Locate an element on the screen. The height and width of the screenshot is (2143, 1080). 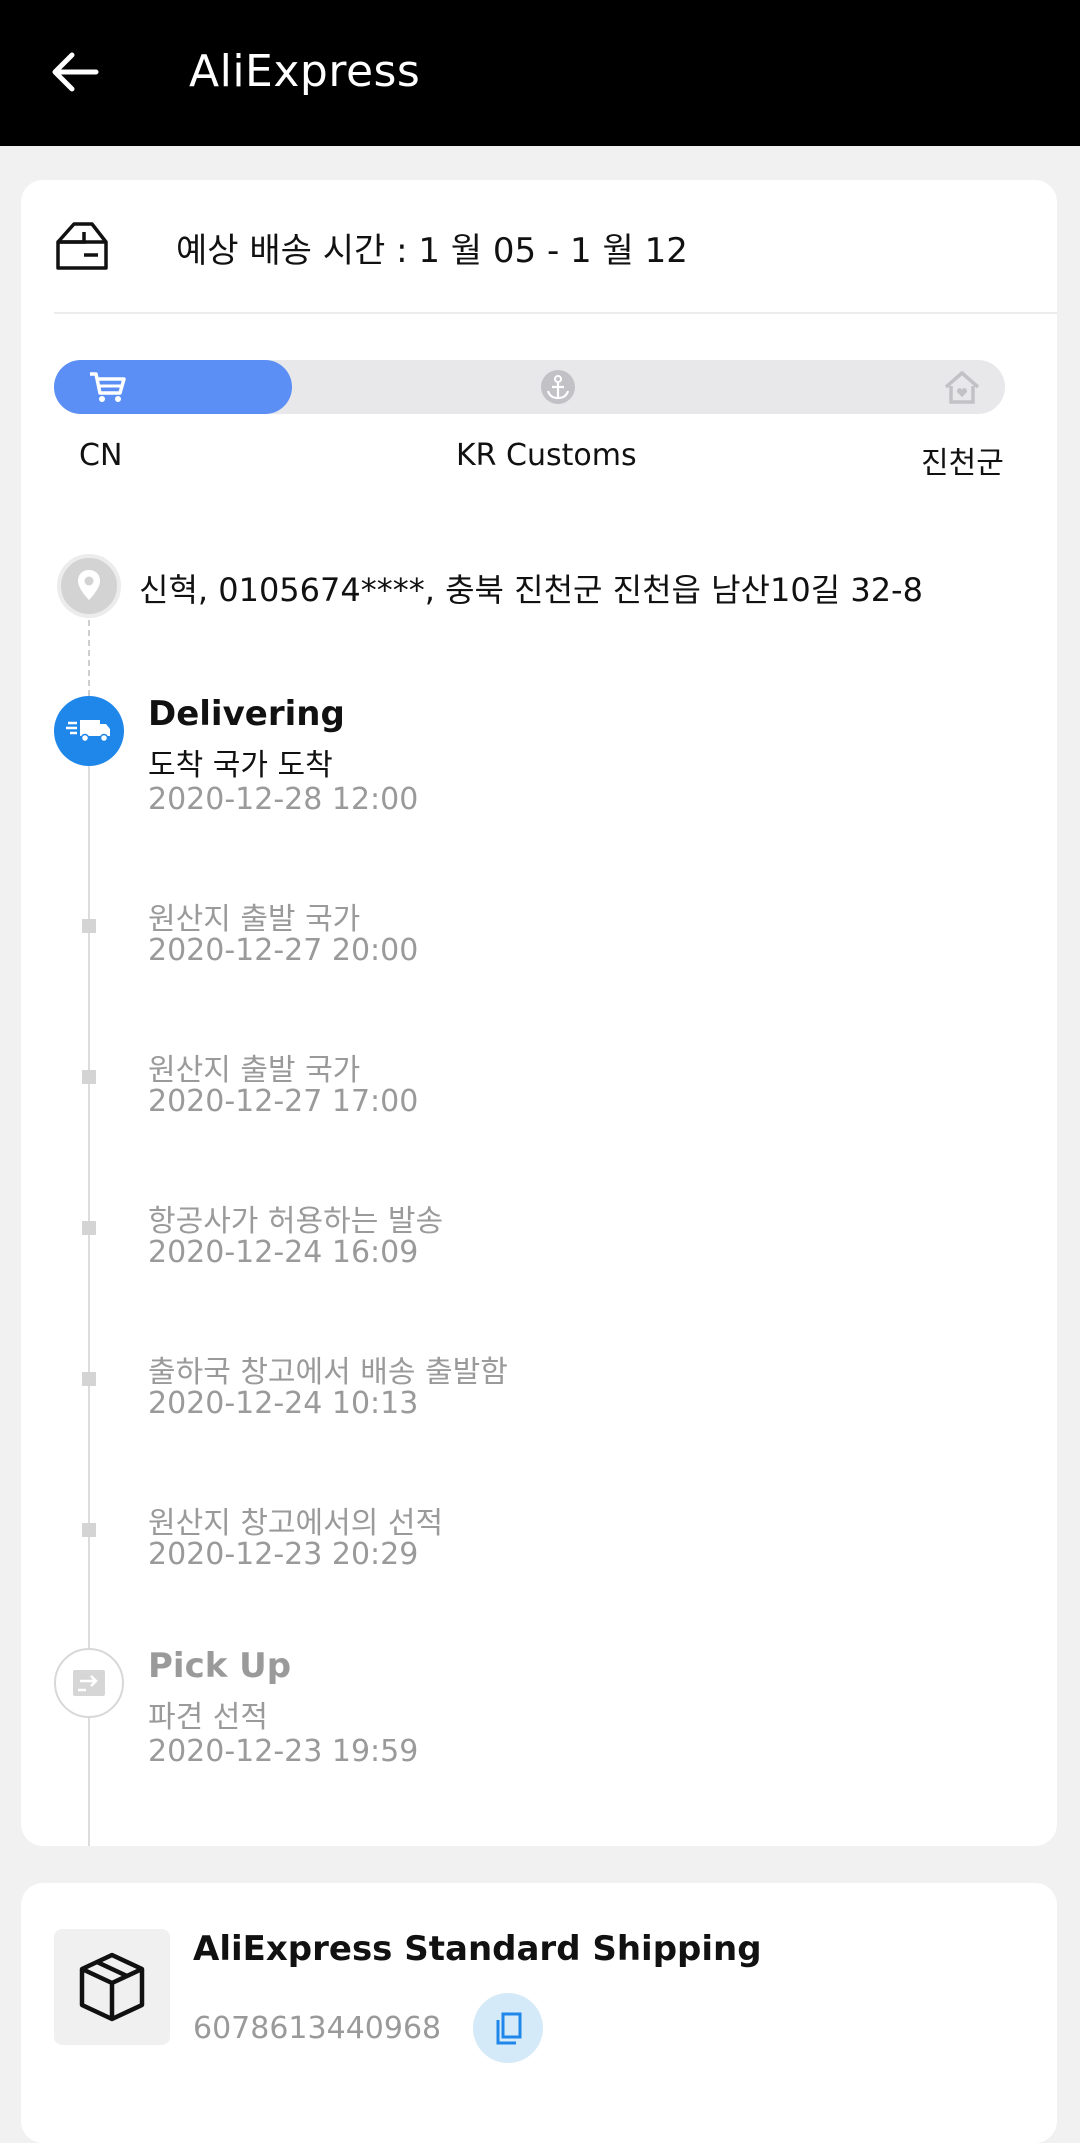
eta-row: 예상 배송 시간 : 1 월 05 - 1 월 12 is located at coordinates (539, 247).